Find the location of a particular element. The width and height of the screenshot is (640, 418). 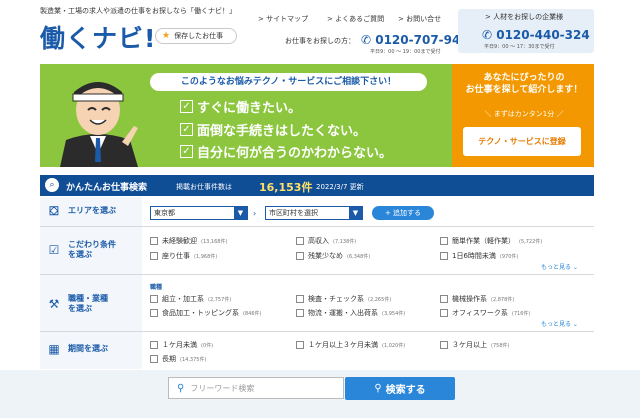

corporate-hours: 平日9：00 ～ 17：30まで受付 is located at coordinates (519, 47).